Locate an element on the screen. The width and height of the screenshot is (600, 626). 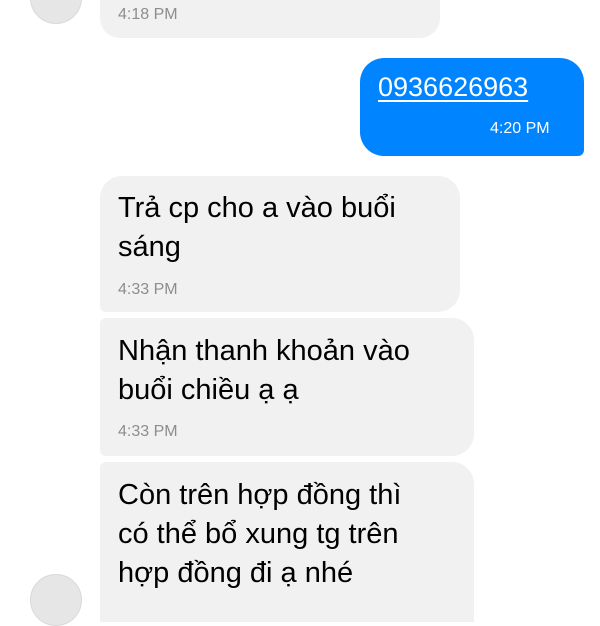
incoming-message-bubble: Trả cp cho a vào buổi sáng 4:33 PM is located at coordinates (280, 244).